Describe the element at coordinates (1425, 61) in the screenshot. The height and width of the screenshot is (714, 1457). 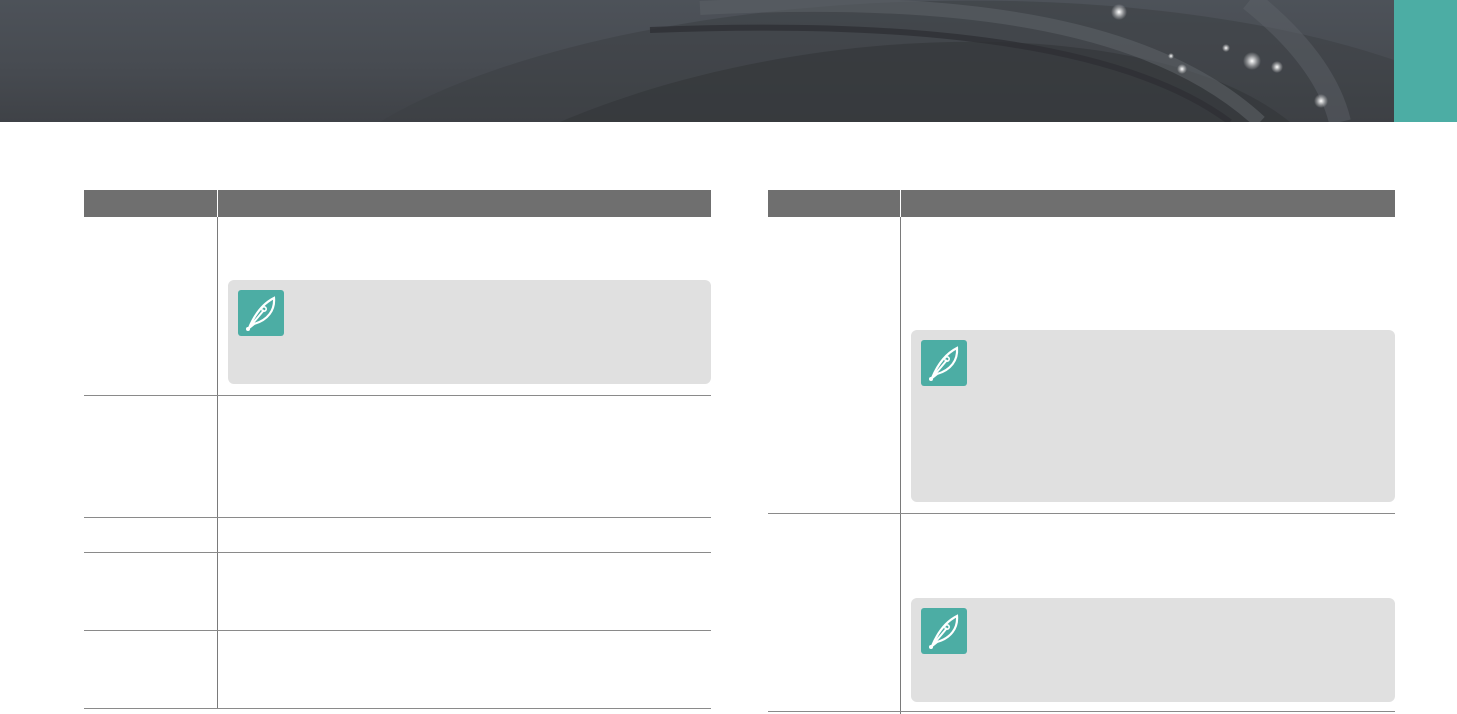
I see `chapter-tab` at that location.